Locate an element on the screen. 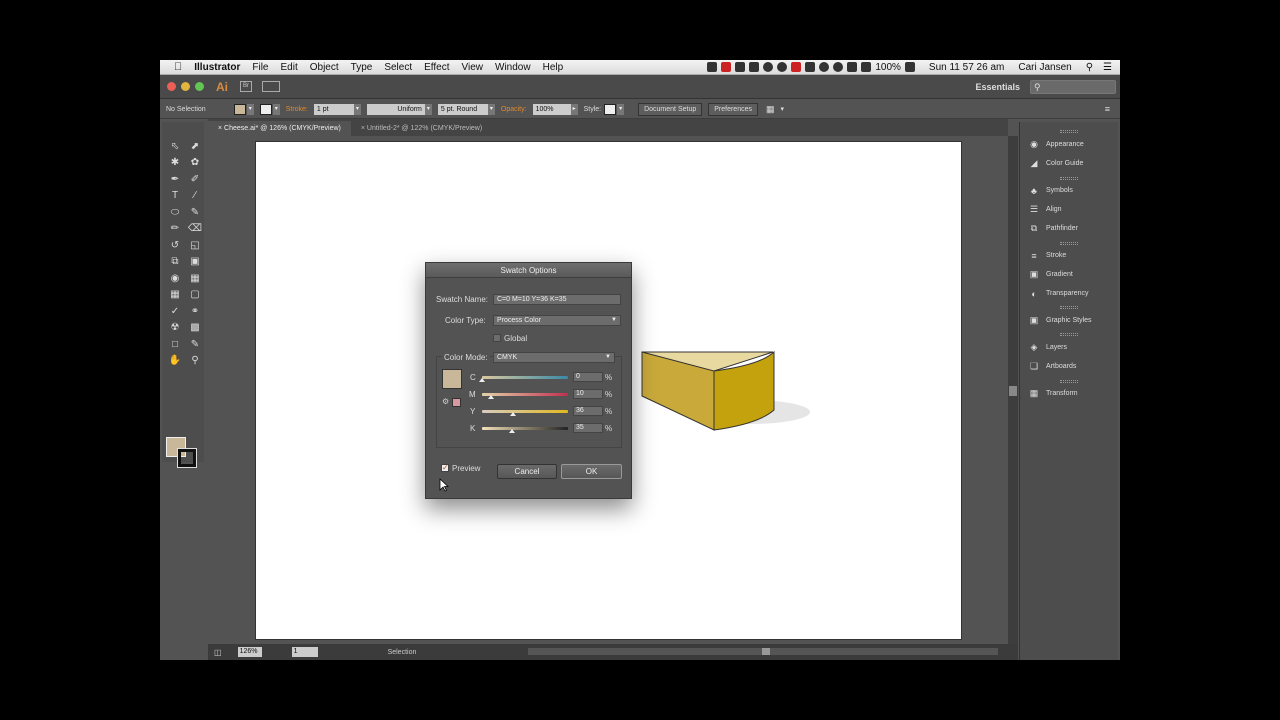 This screenshot has height=720, width=1280. shape-builder-tool-icon: ◉ is located at coordinates (175, 278).